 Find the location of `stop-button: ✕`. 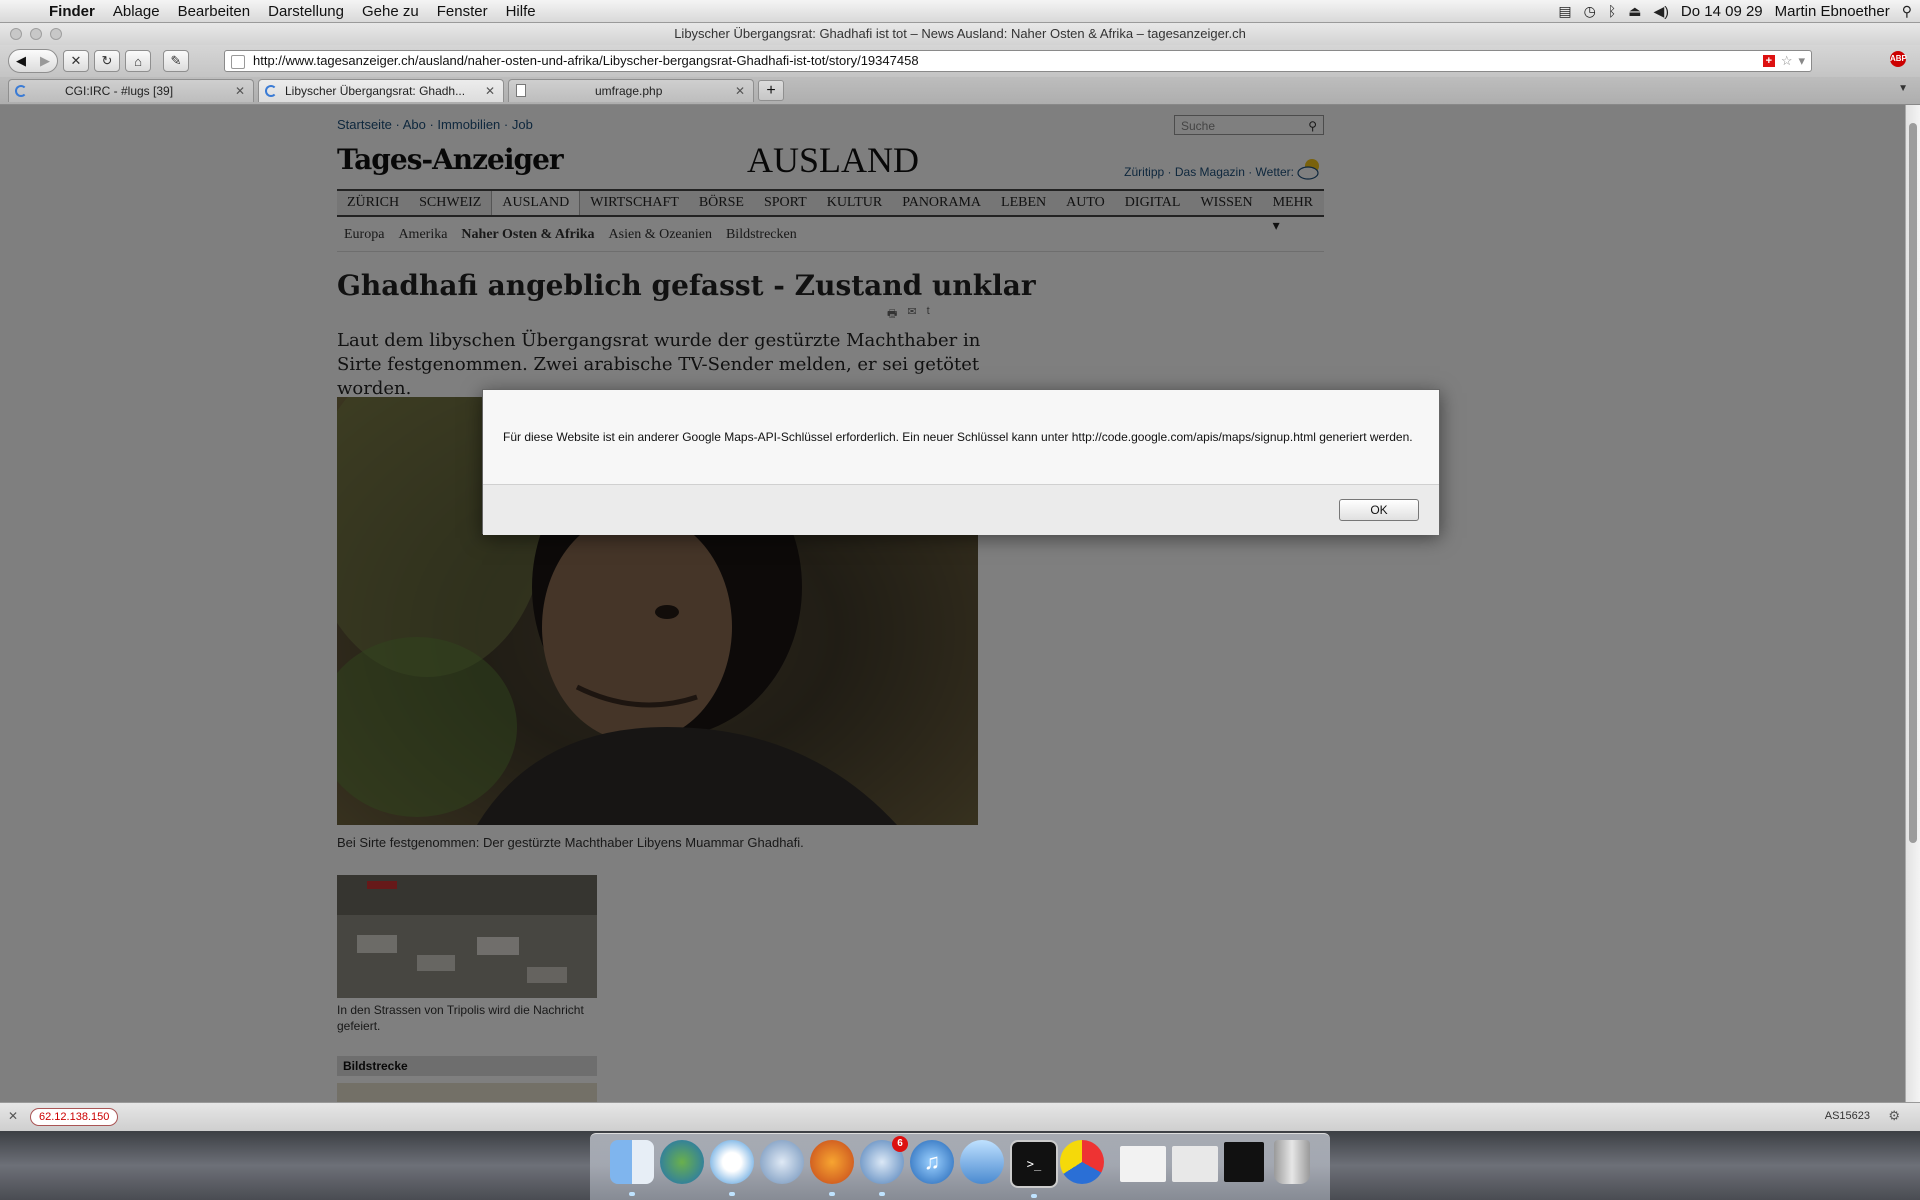

stop-button: ✕ is located at coordinates (76, 61).